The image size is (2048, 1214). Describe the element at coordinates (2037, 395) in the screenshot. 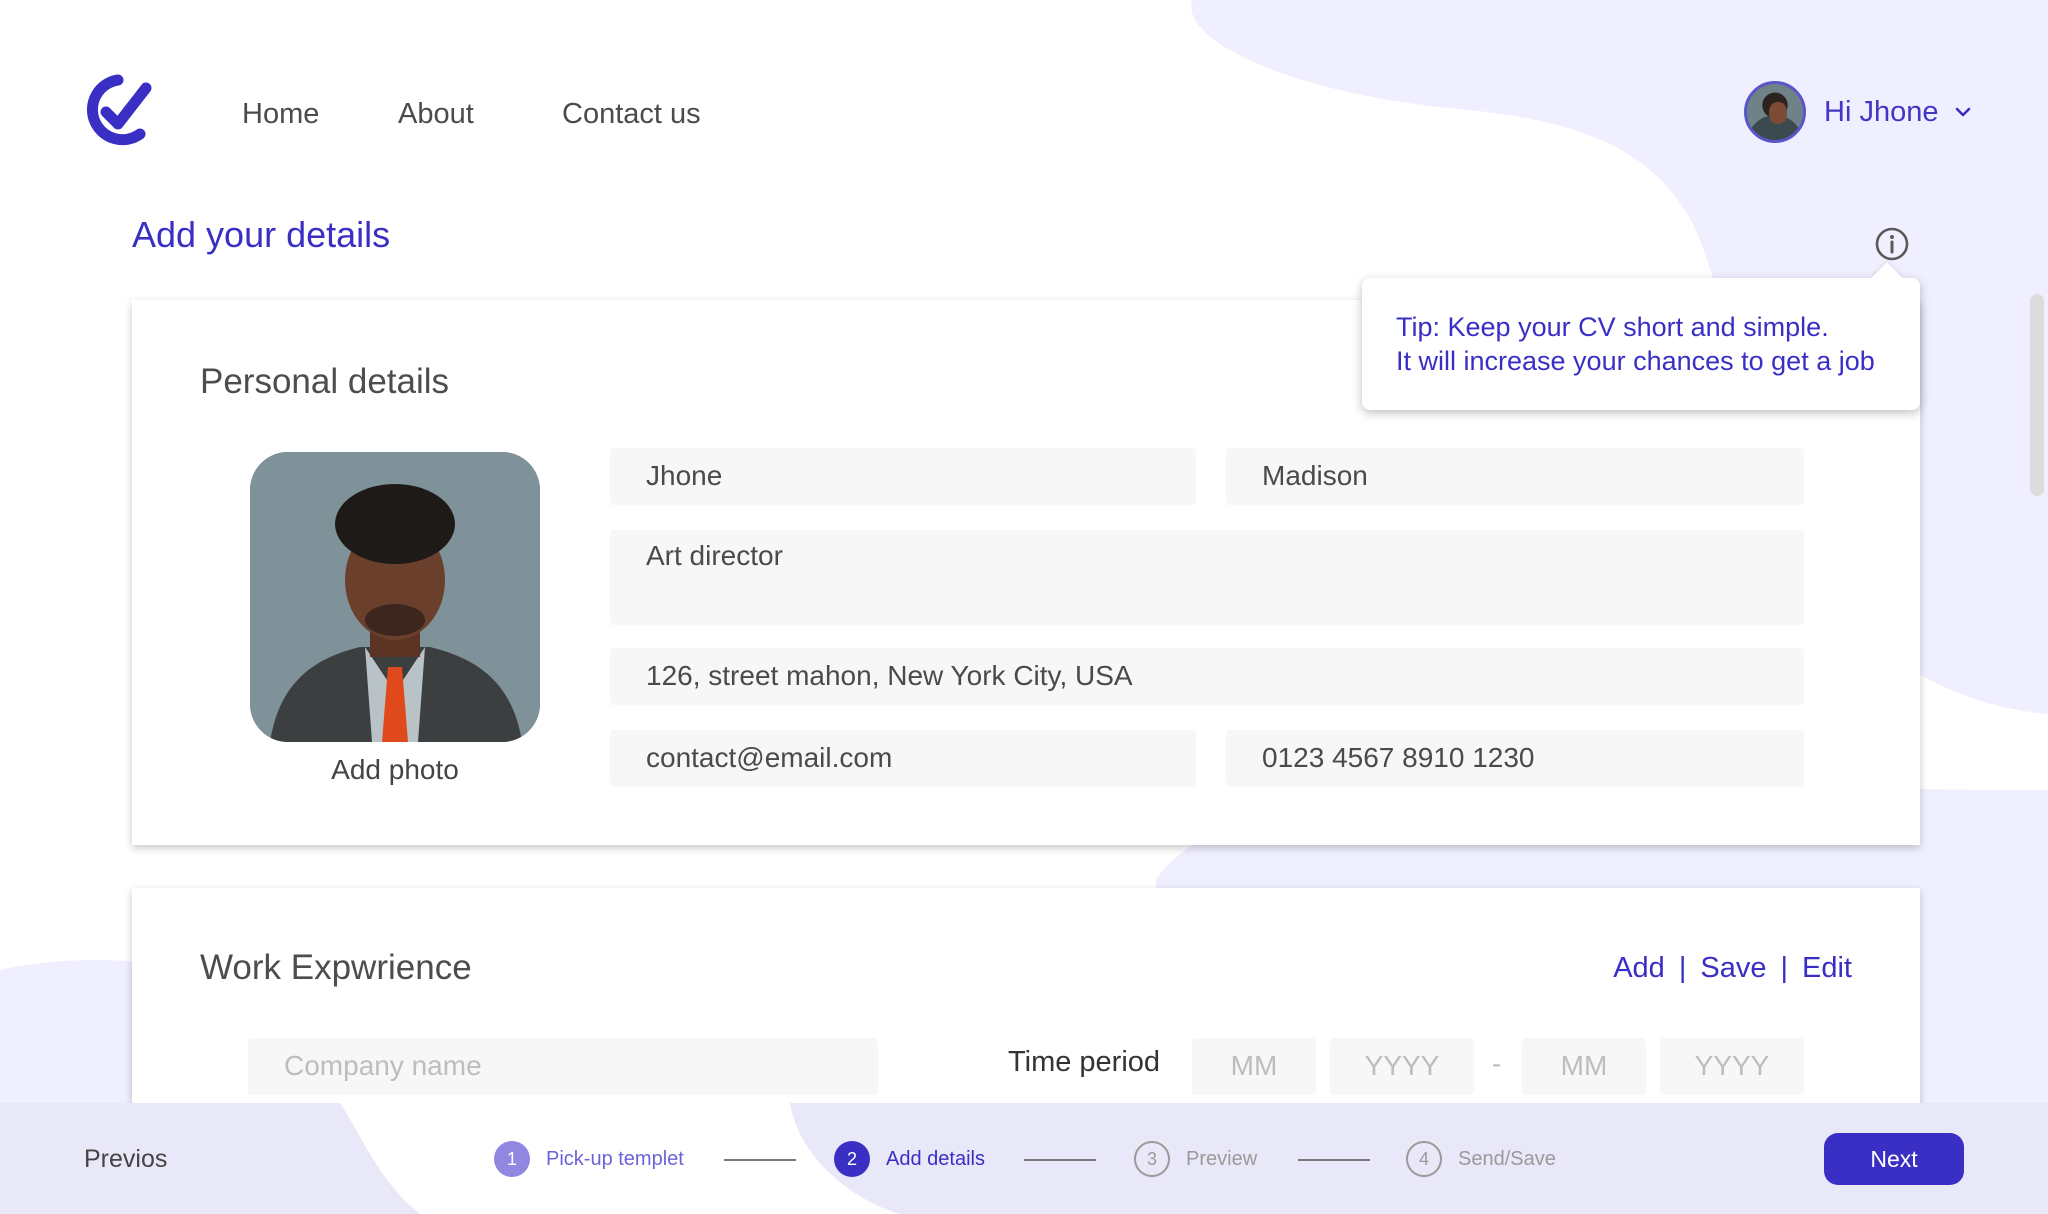

I see `scrollbar-thumb` at that location.